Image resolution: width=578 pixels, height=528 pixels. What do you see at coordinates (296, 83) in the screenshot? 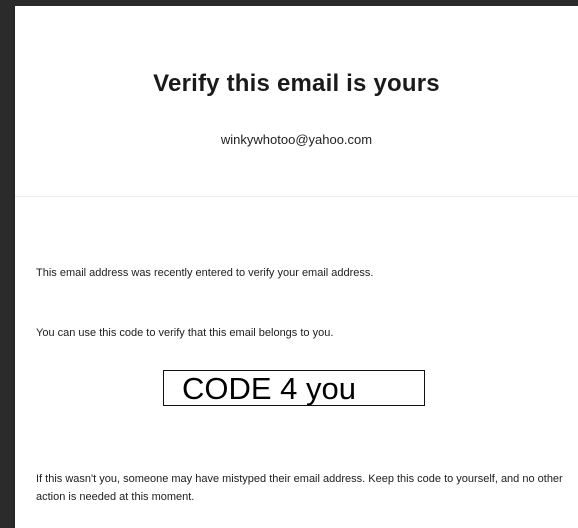
I see `page-title: Verify this email is yours` at bounding box center [296, 83].